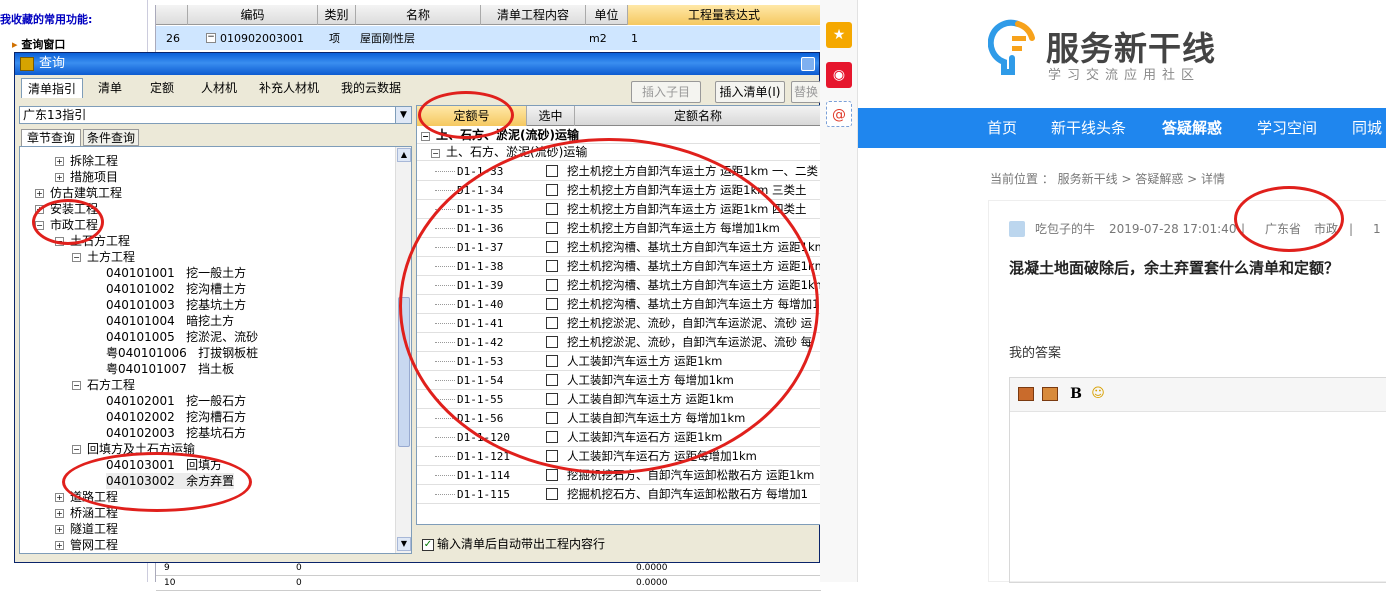  Describe the element at coordinates (724, 15) in the screenshot. I see `col-expression: 工程量表达式` at that location.